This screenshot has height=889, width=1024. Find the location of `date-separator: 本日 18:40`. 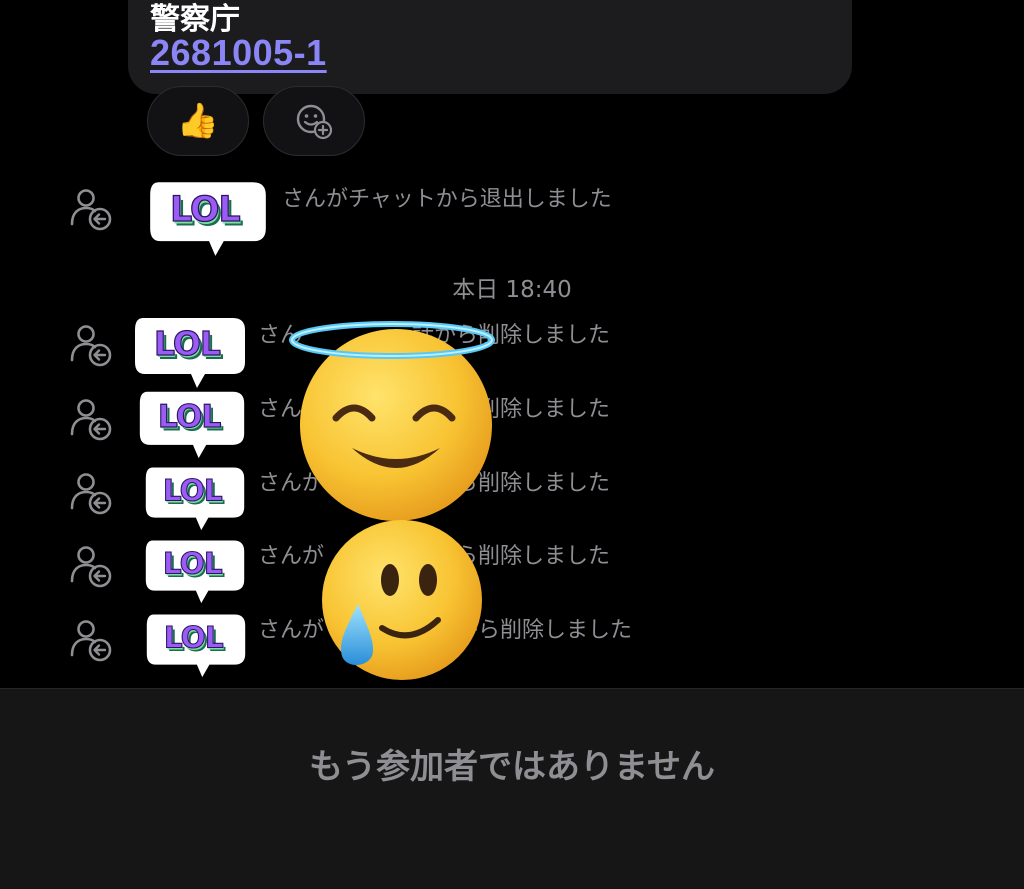

date-separator: 本日 18:40 is located at coordinates (512, 290).